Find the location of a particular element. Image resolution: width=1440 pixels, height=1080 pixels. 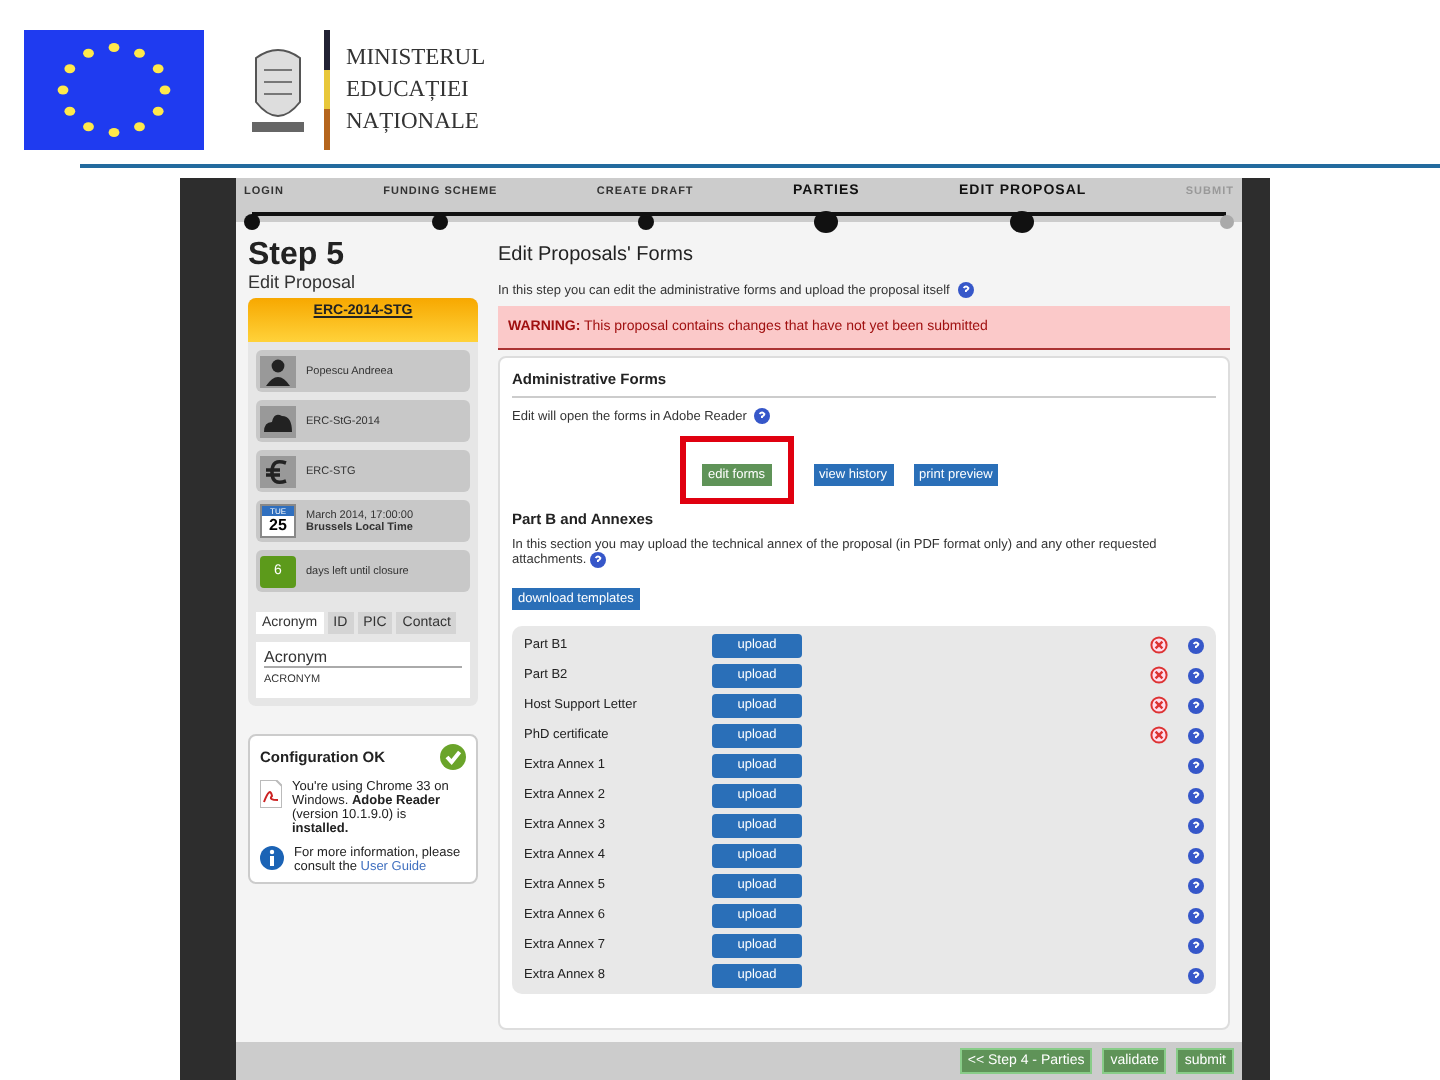

euro-icon is located at coordinates (278, 471).